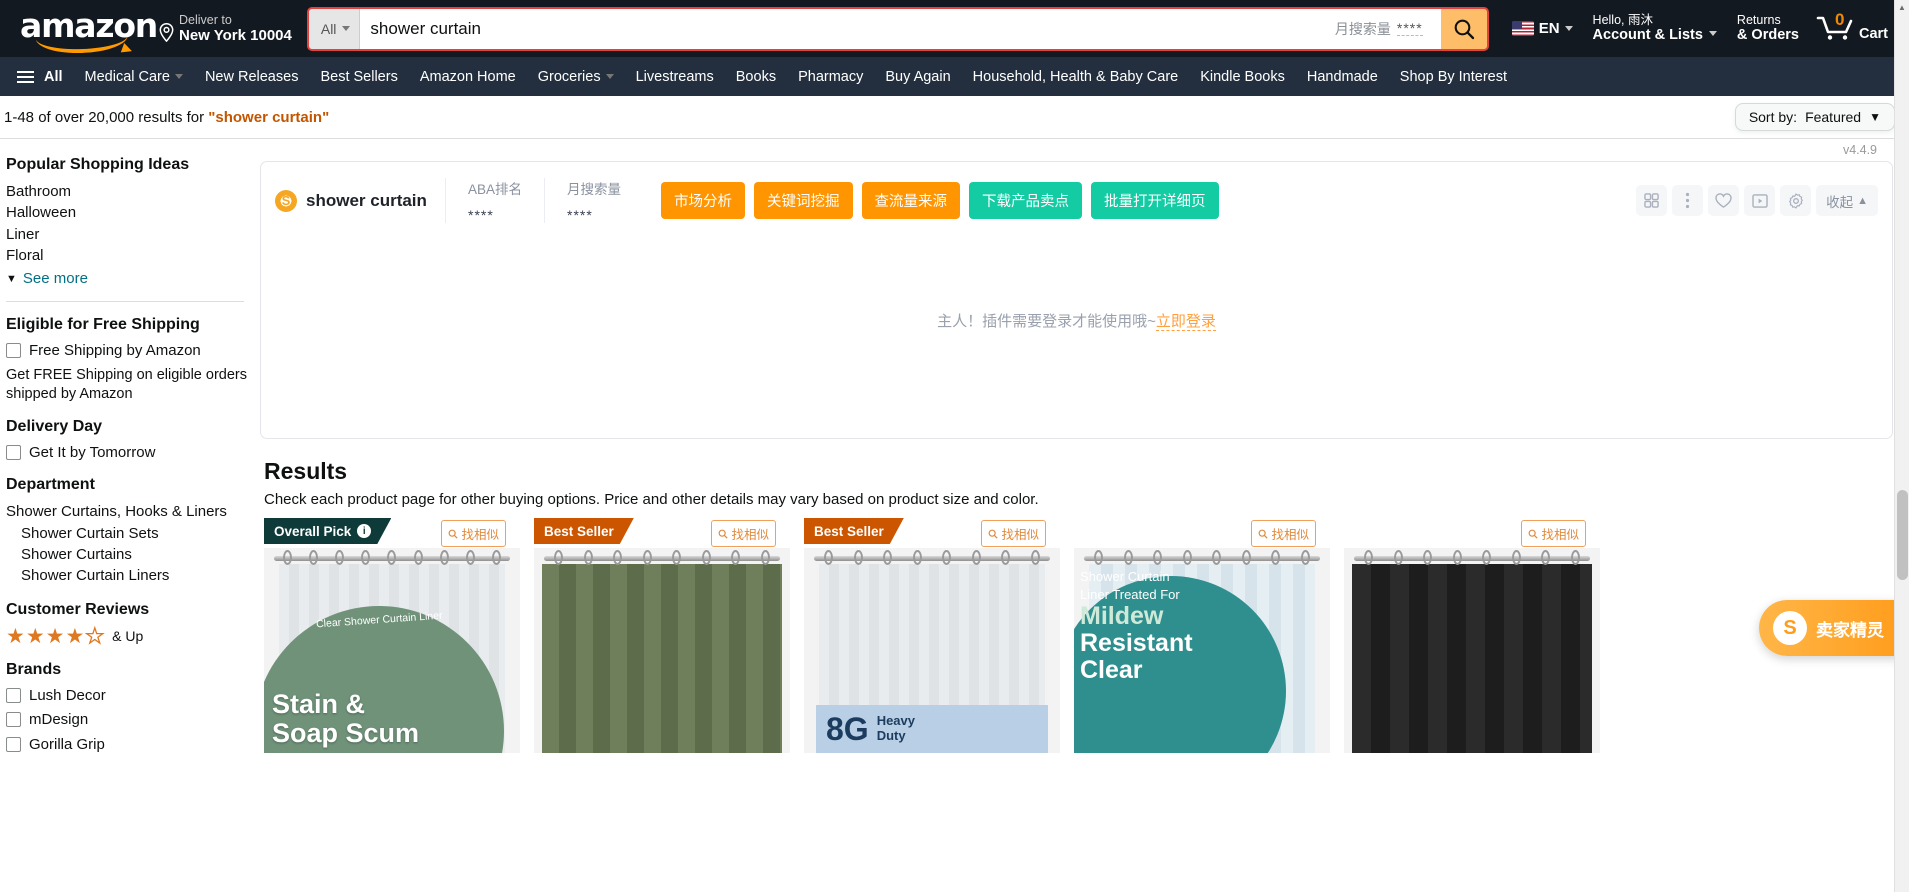  Describe the element at coordinates (1854, 29) in the screenshot. I see `cart-button: 0 Cart` at that location.